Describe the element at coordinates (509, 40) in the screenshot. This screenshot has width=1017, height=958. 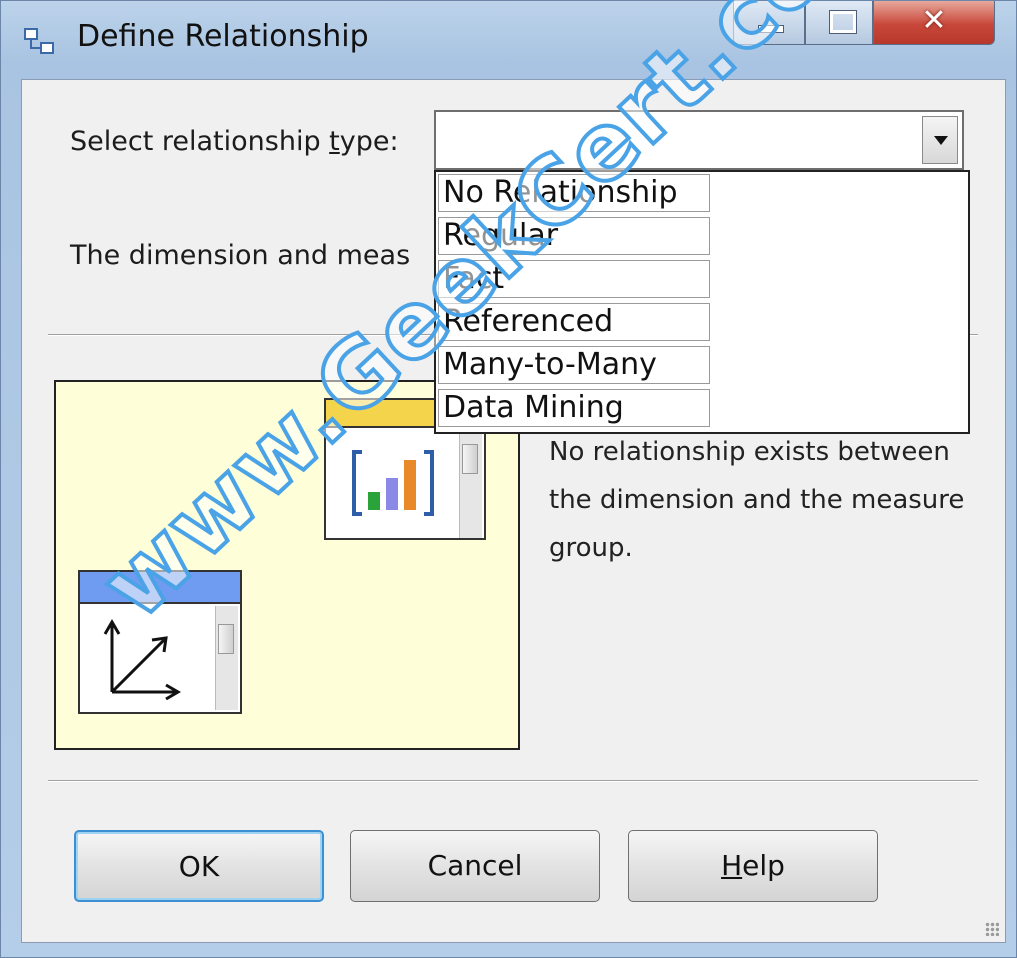
I see `title-bar: Define Relationship ✕` at that location.